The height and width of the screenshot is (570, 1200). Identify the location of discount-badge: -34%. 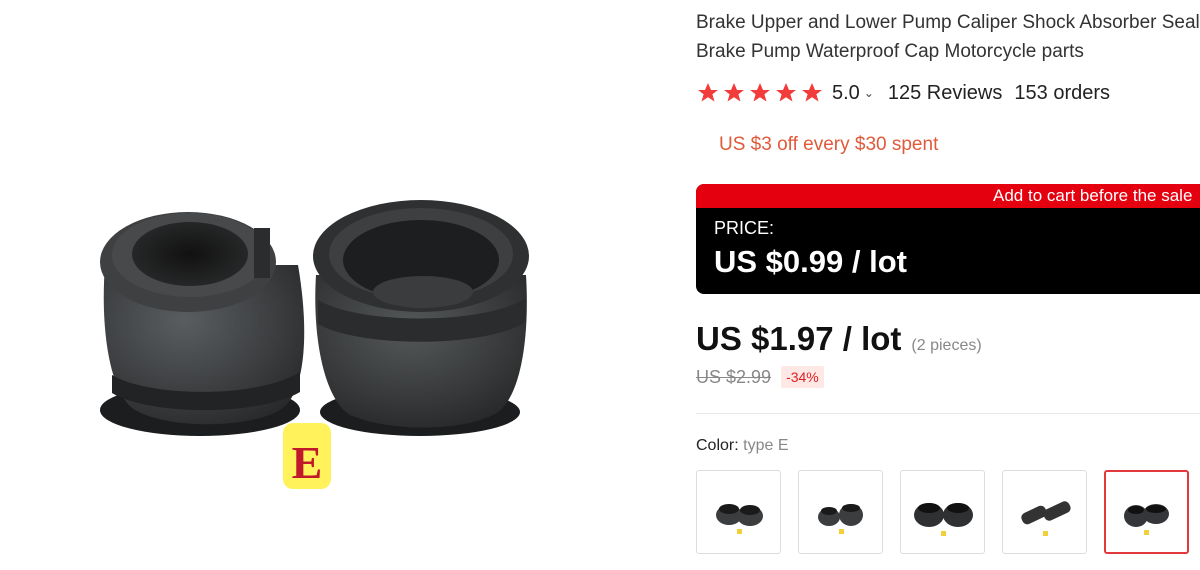
(802, 377).